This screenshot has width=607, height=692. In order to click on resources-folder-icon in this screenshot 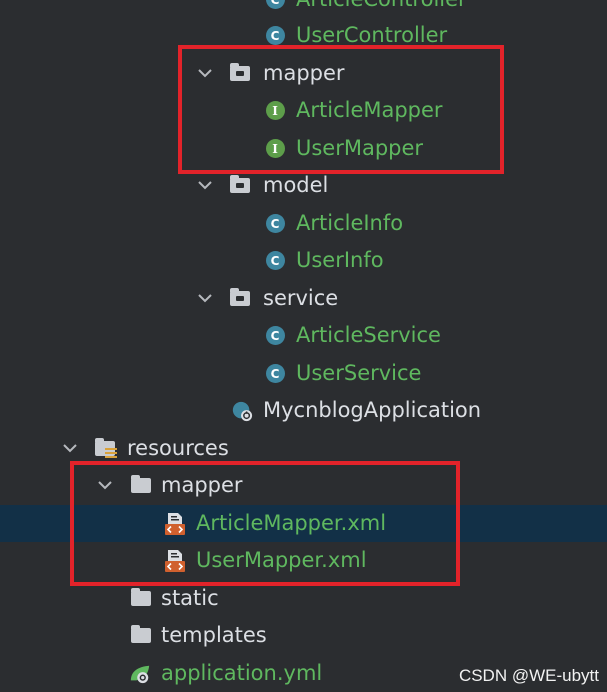, I will do `click(105, 449)`.